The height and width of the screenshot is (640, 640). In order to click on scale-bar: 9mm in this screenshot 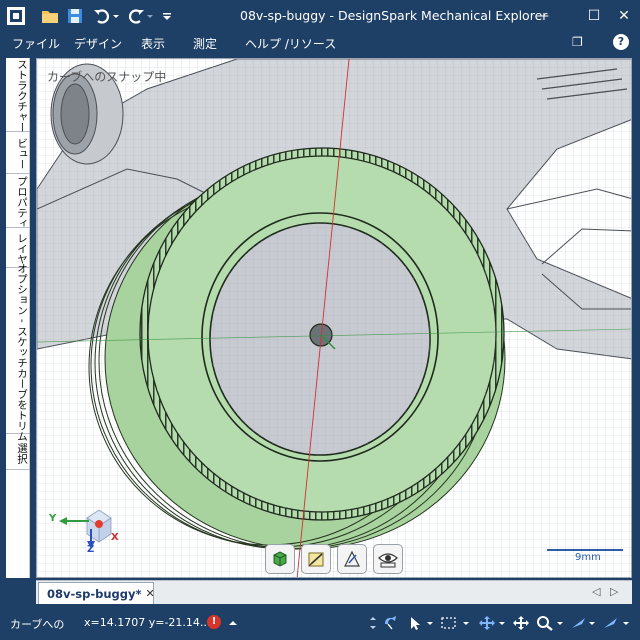, I will do `click(585, 556)`.